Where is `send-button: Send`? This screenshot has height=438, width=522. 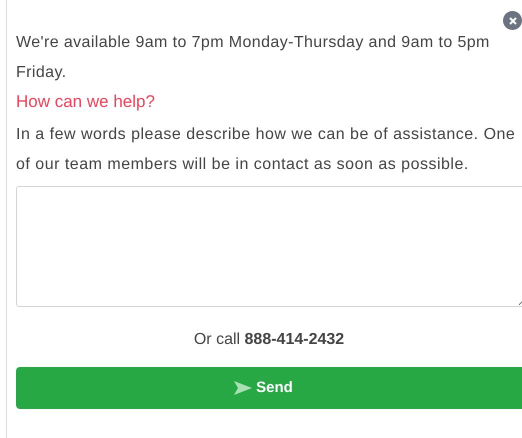 send-button: Send is located at coordinates (269, 388).